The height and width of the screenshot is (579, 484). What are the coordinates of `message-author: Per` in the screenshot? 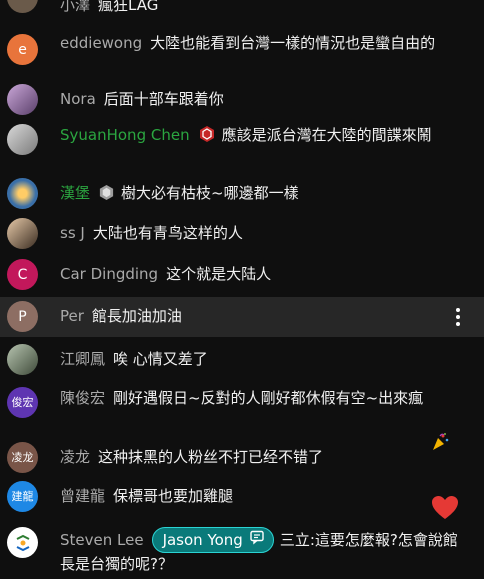 It's located at (72, 316).